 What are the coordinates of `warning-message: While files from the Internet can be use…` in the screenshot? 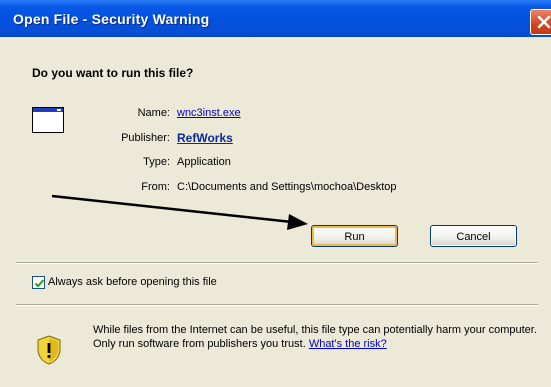 It's located at (315, 337).